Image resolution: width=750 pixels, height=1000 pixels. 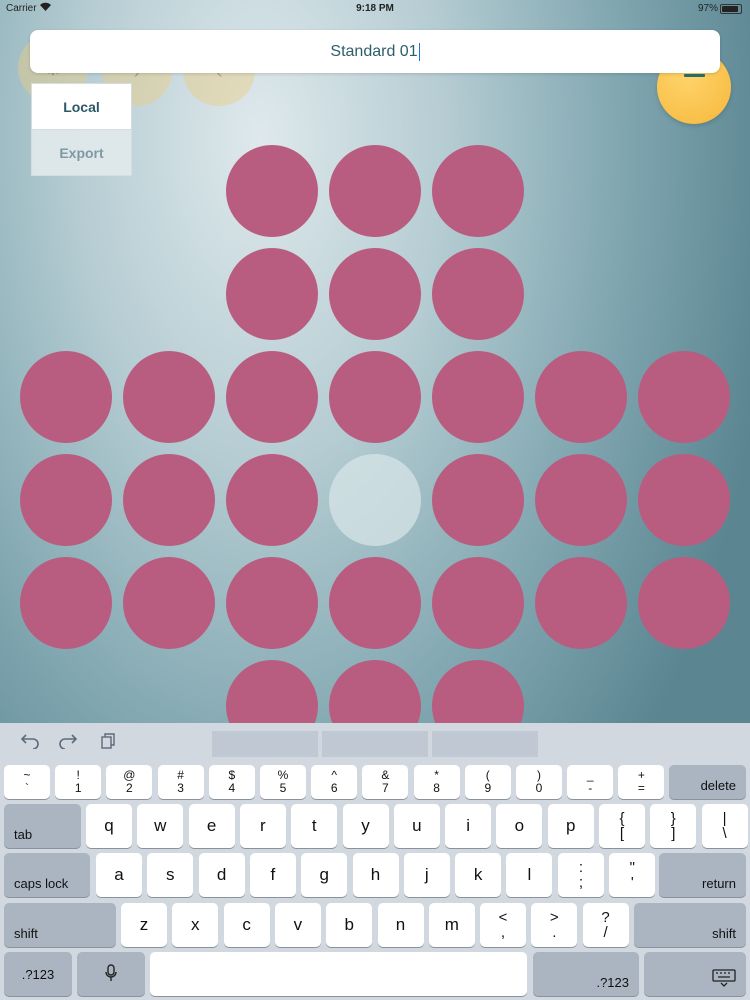 I want to click on return-key: return, so click(x=702, y=875).